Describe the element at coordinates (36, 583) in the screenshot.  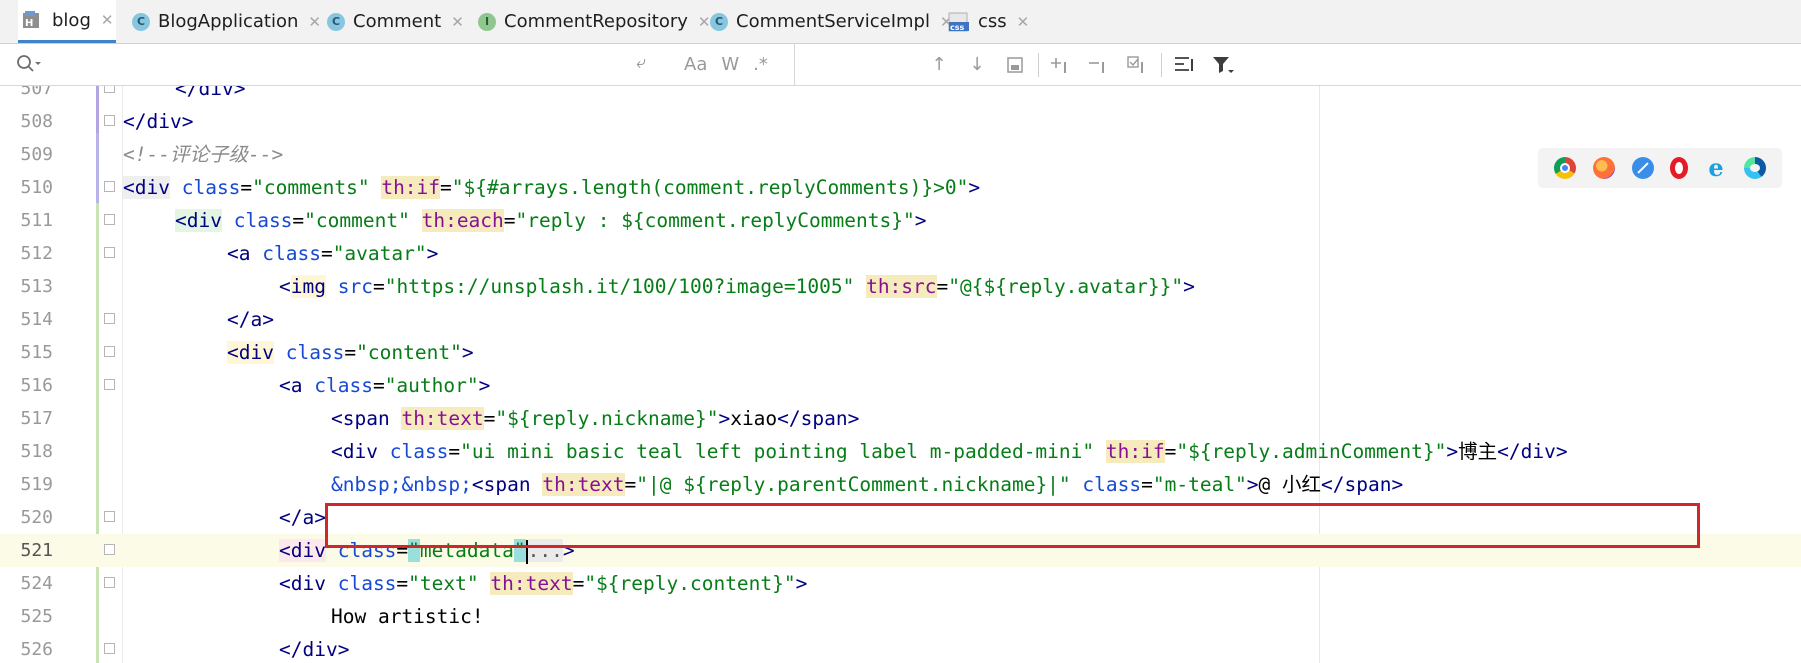
I see `line-number: 524` at that location.